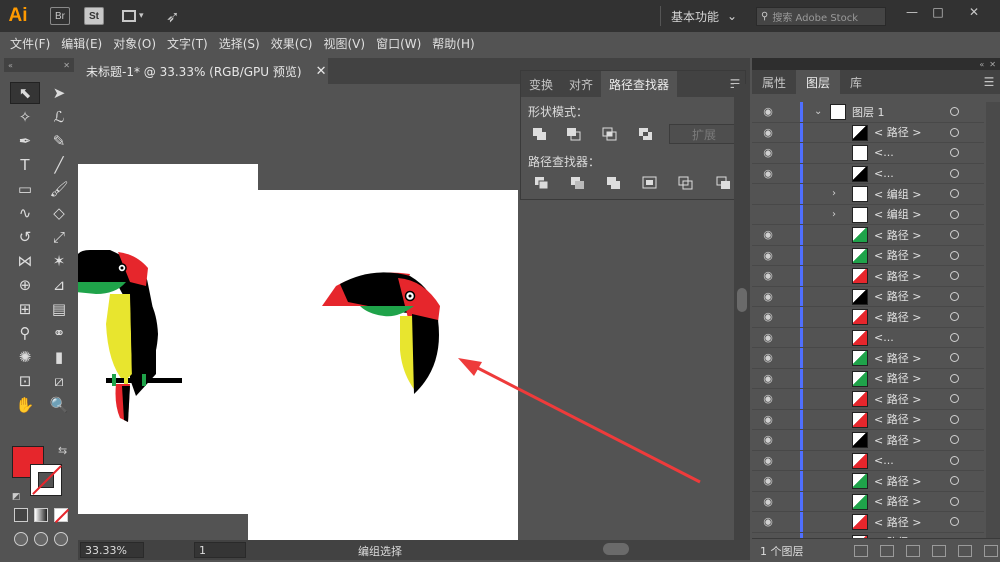 The height and width of the screenshot is (562, 1000). Describe the element at coordinates (10, 65) in the screenshot. I see `collapse-icon: «` at that location.